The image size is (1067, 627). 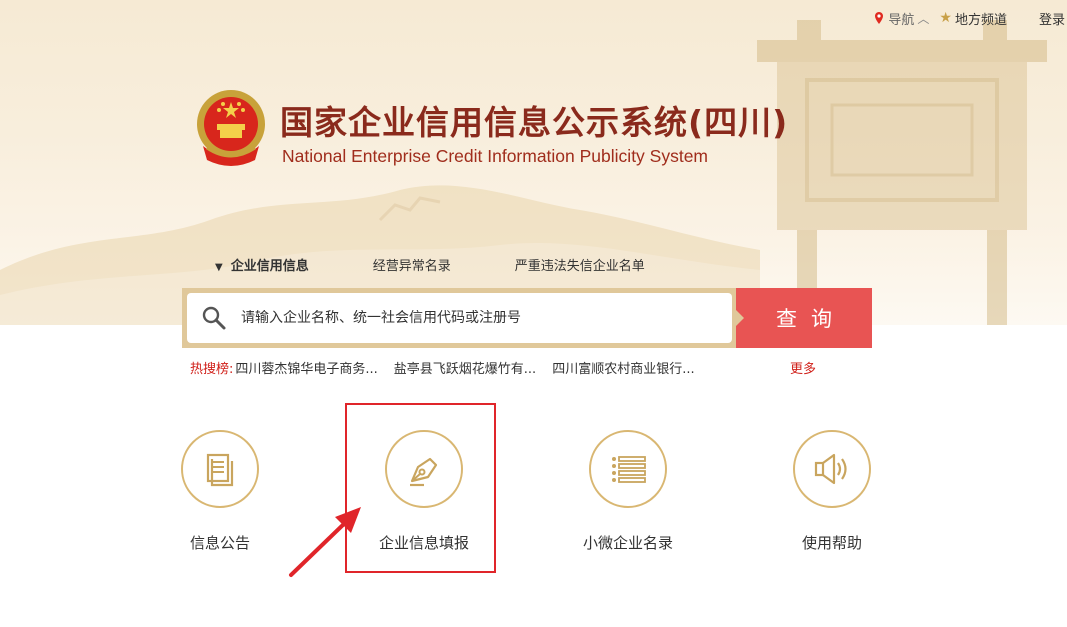 What do you see at coordinates (580, 264) in the screenshot?
I see `tab-serious-violation: 严重违法失信企业名单` at bounding box center [580, 264].